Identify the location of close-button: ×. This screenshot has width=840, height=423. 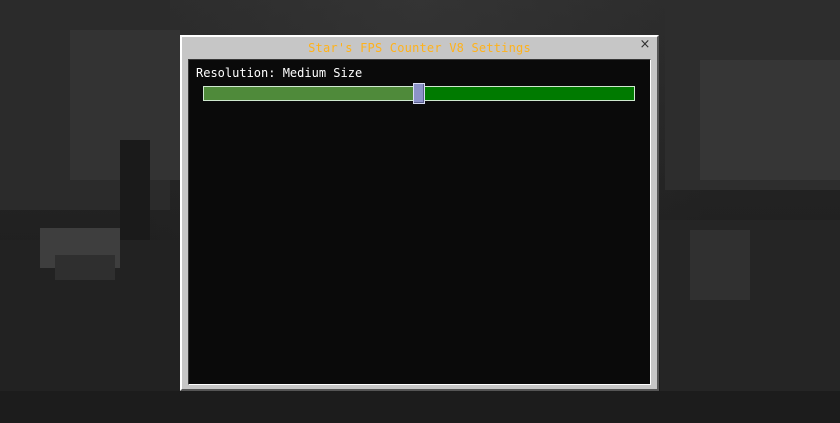
(645, 45).